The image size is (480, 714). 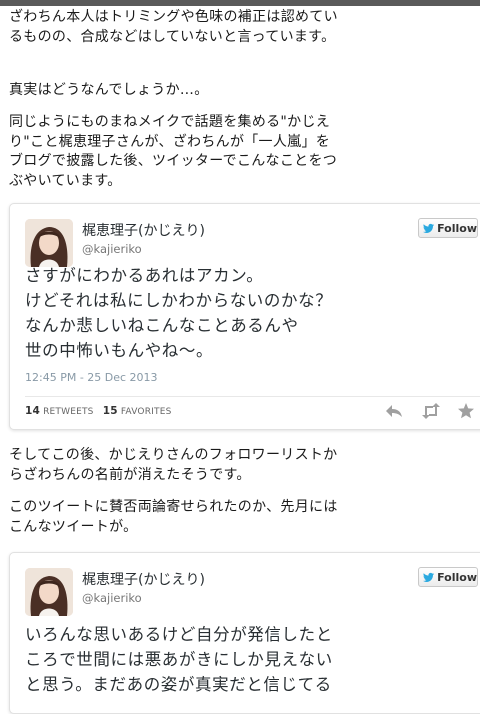 I want to click on tweet-timestamp: 12:45 PM - 25 Dec 2013, so click(x=91, y=377).